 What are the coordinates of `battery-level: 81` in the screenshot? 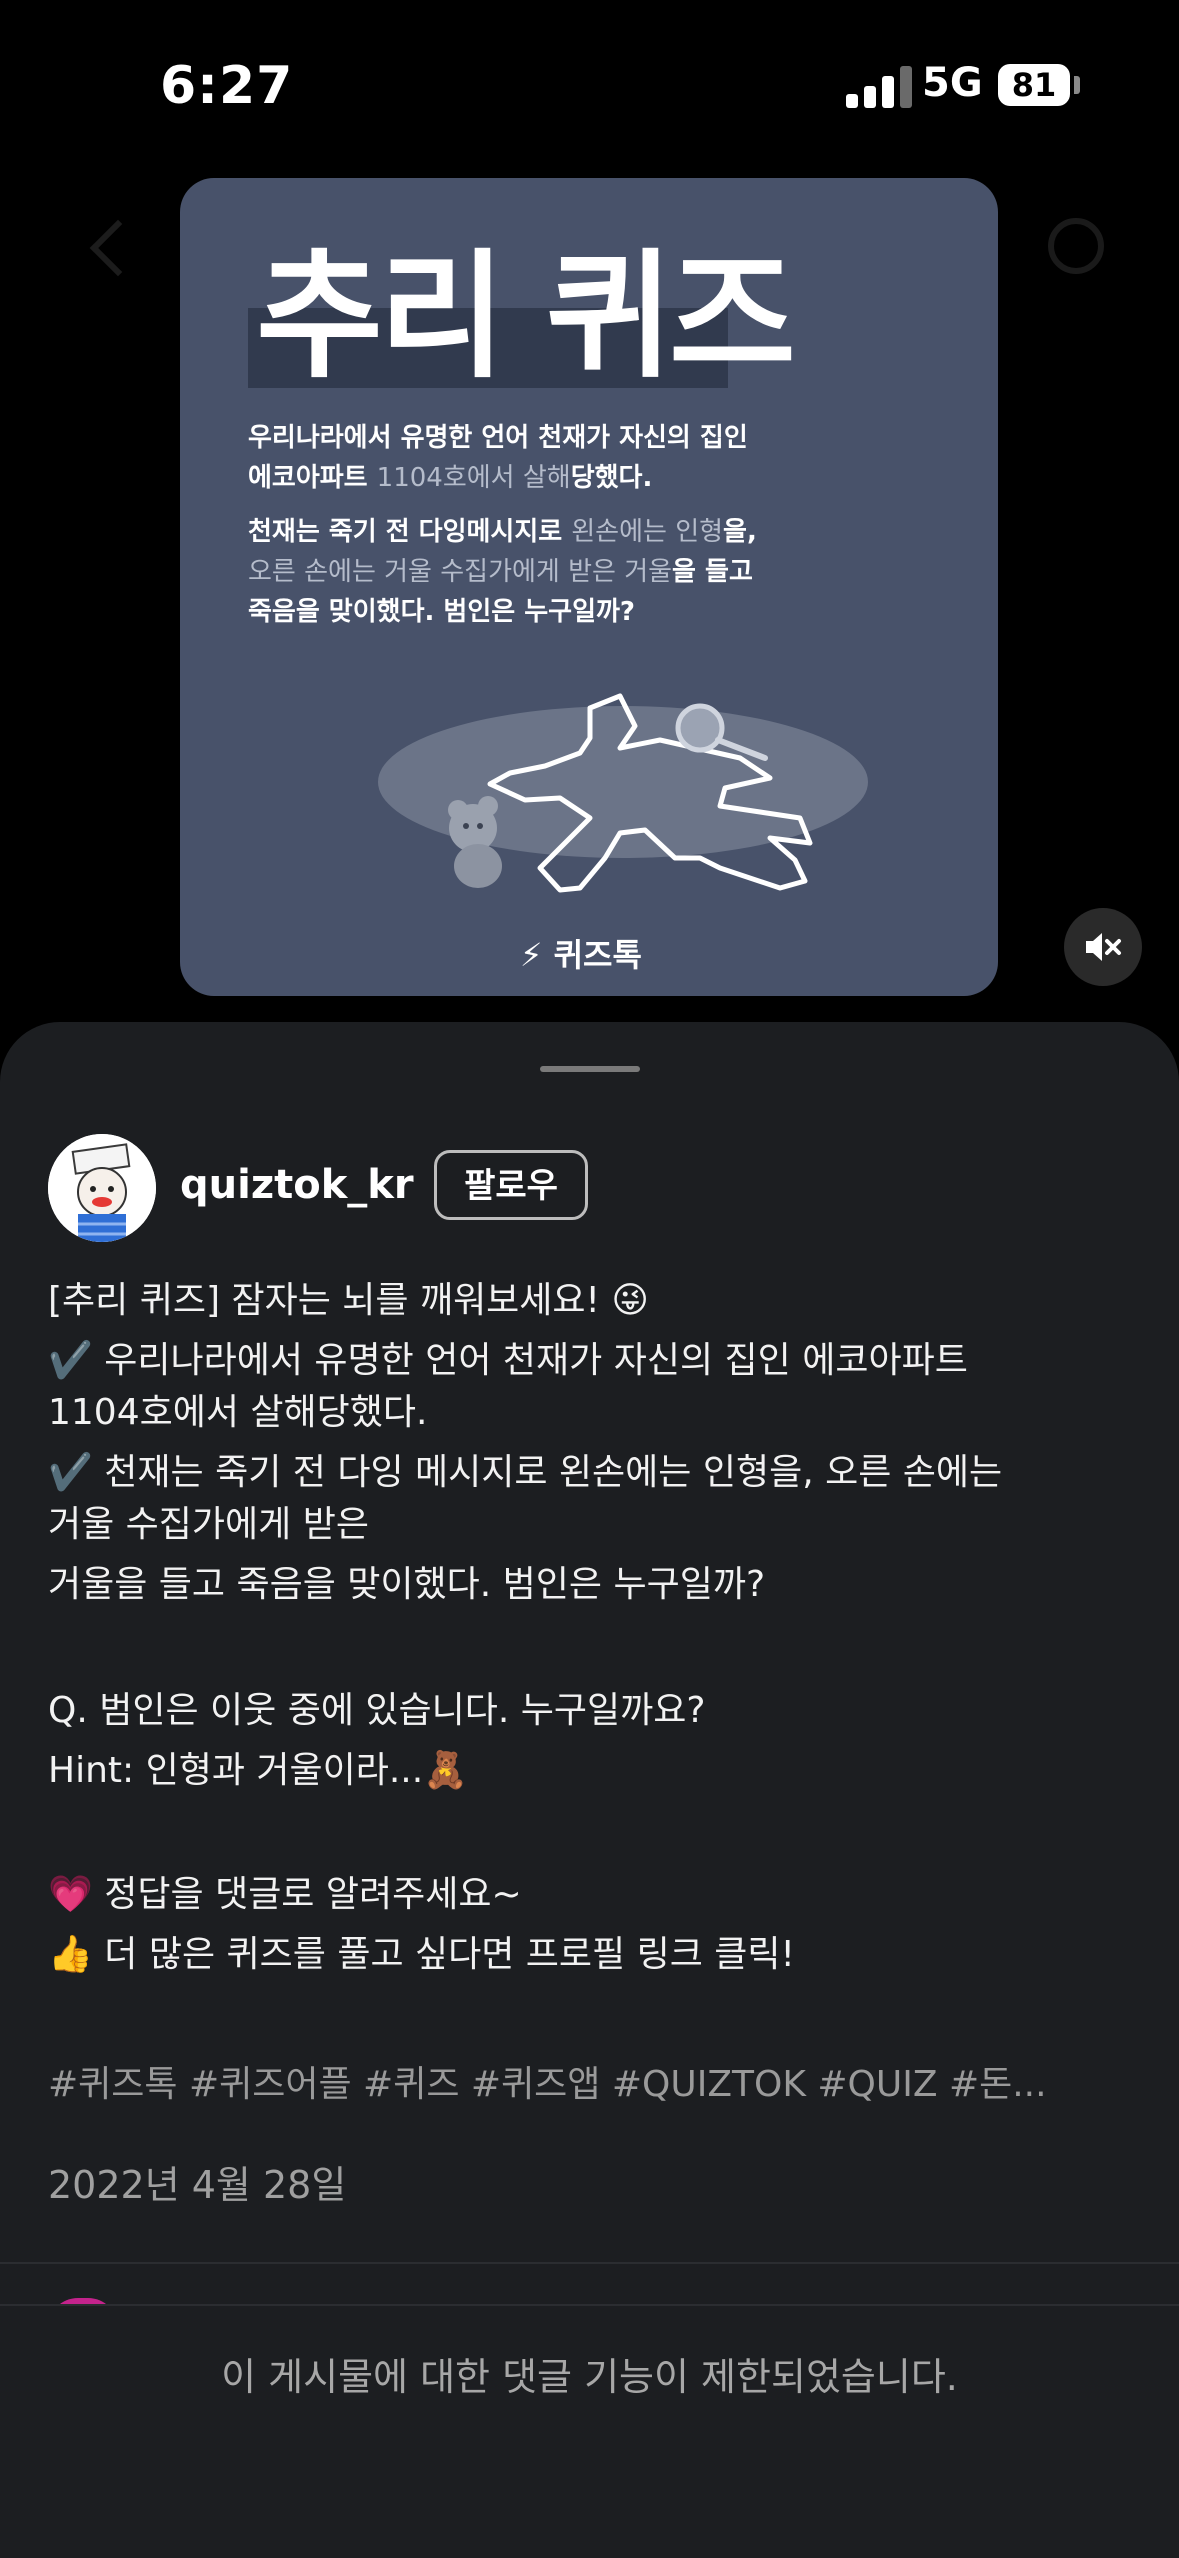 It's located at (1034, 85).